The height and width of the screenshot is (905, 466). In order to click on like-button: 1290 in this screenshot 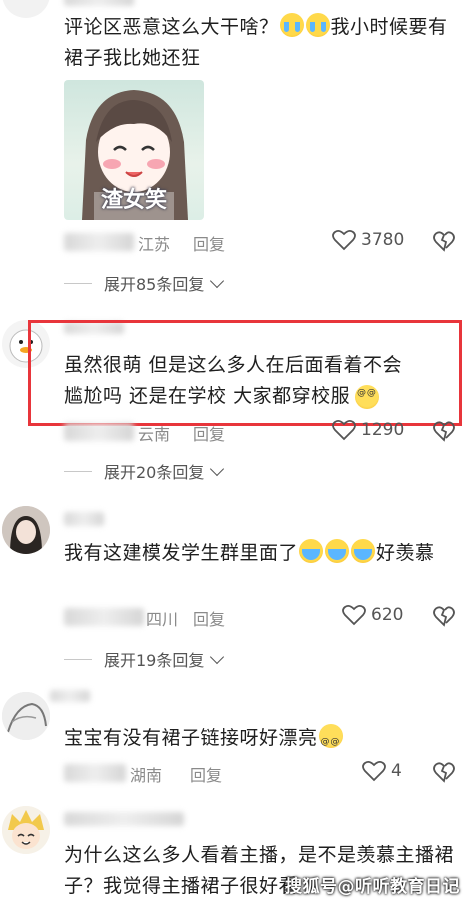, I will do `click(368, 430)`.